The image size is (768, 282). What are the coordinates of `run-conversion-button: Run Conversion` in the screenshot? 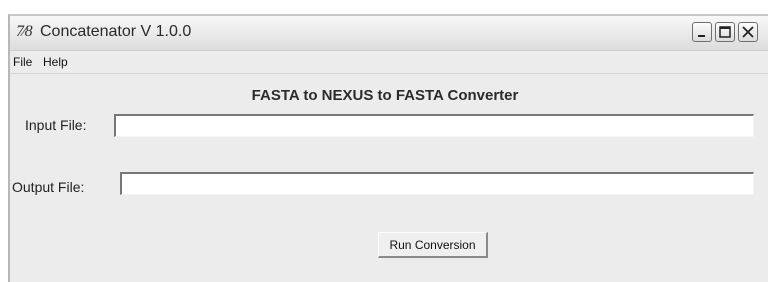 It's located at (433, 245).